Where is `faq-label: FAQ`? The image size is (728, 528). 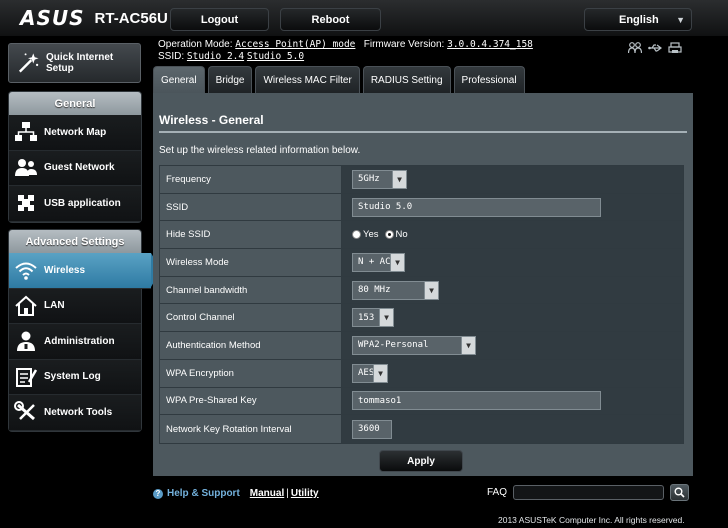 faq-label: FAQ is located at coordinates (497, 492).